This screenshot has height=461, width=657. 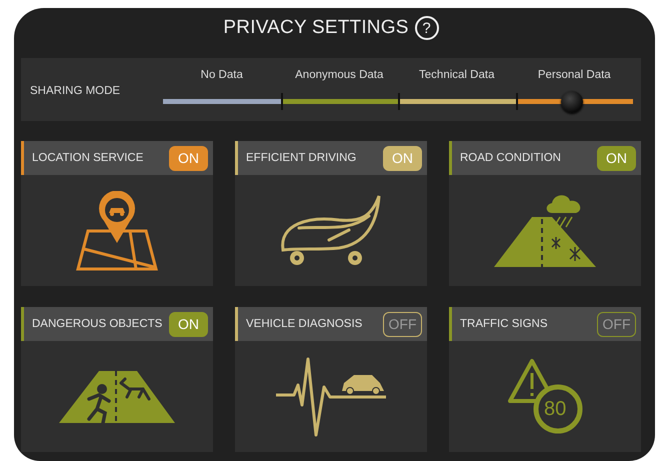 What do you see at coordinates (457, 74) in the screenshot?
I see `sharing-option-label: Technical Data` at bounding box center [457, 74].